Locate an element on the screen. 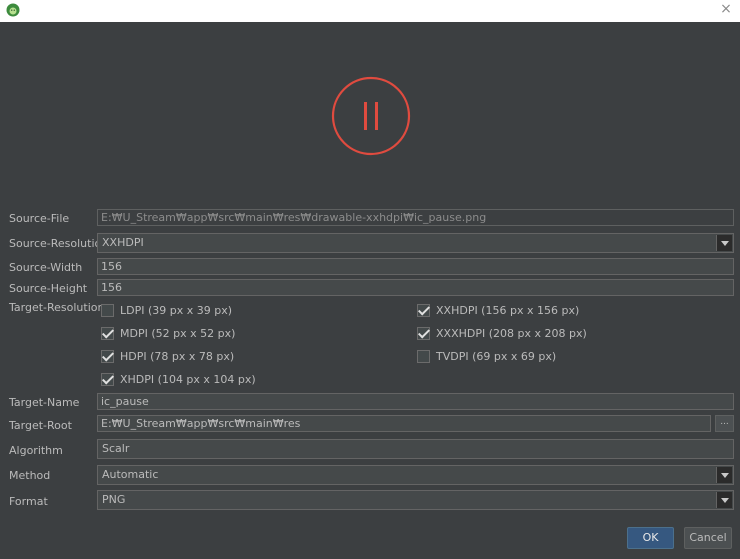 The image size is (740, 559). checkbox-xxhdpi-label: XXHDPI (156 px x 156 px) is located at coordinates (508, 310).